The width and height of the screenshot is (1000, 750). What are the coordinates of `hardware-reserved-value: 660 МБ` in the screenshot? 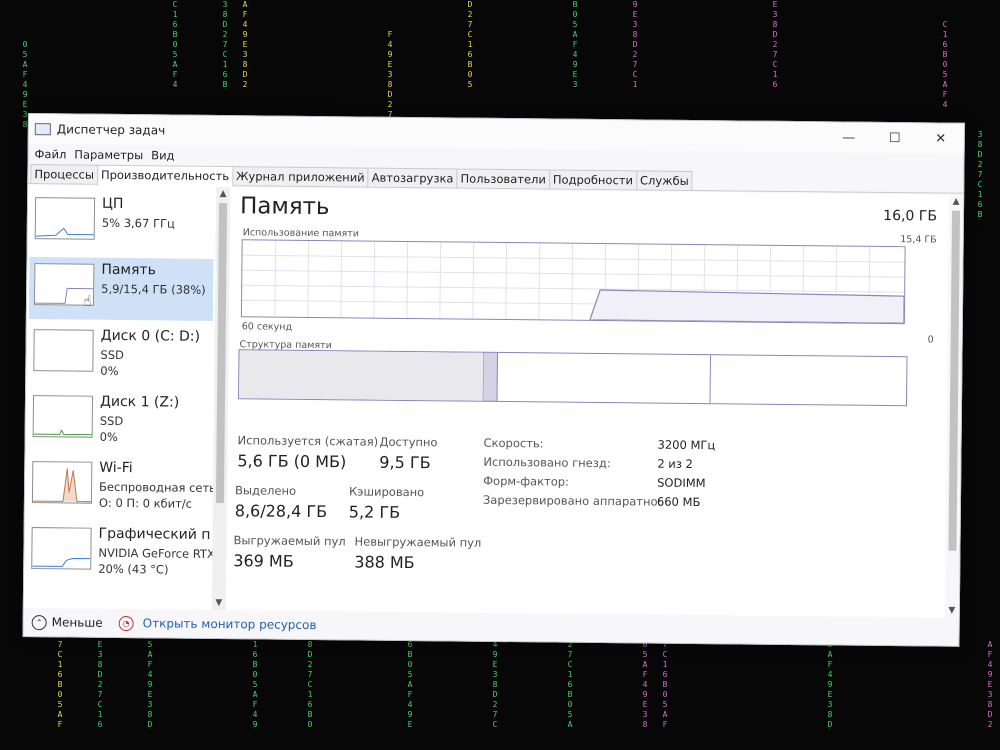 It's located at (678, 502).